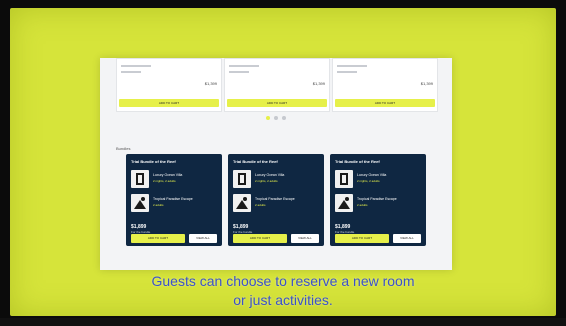  I want to click on monitor-bezel, so click(283, 322).